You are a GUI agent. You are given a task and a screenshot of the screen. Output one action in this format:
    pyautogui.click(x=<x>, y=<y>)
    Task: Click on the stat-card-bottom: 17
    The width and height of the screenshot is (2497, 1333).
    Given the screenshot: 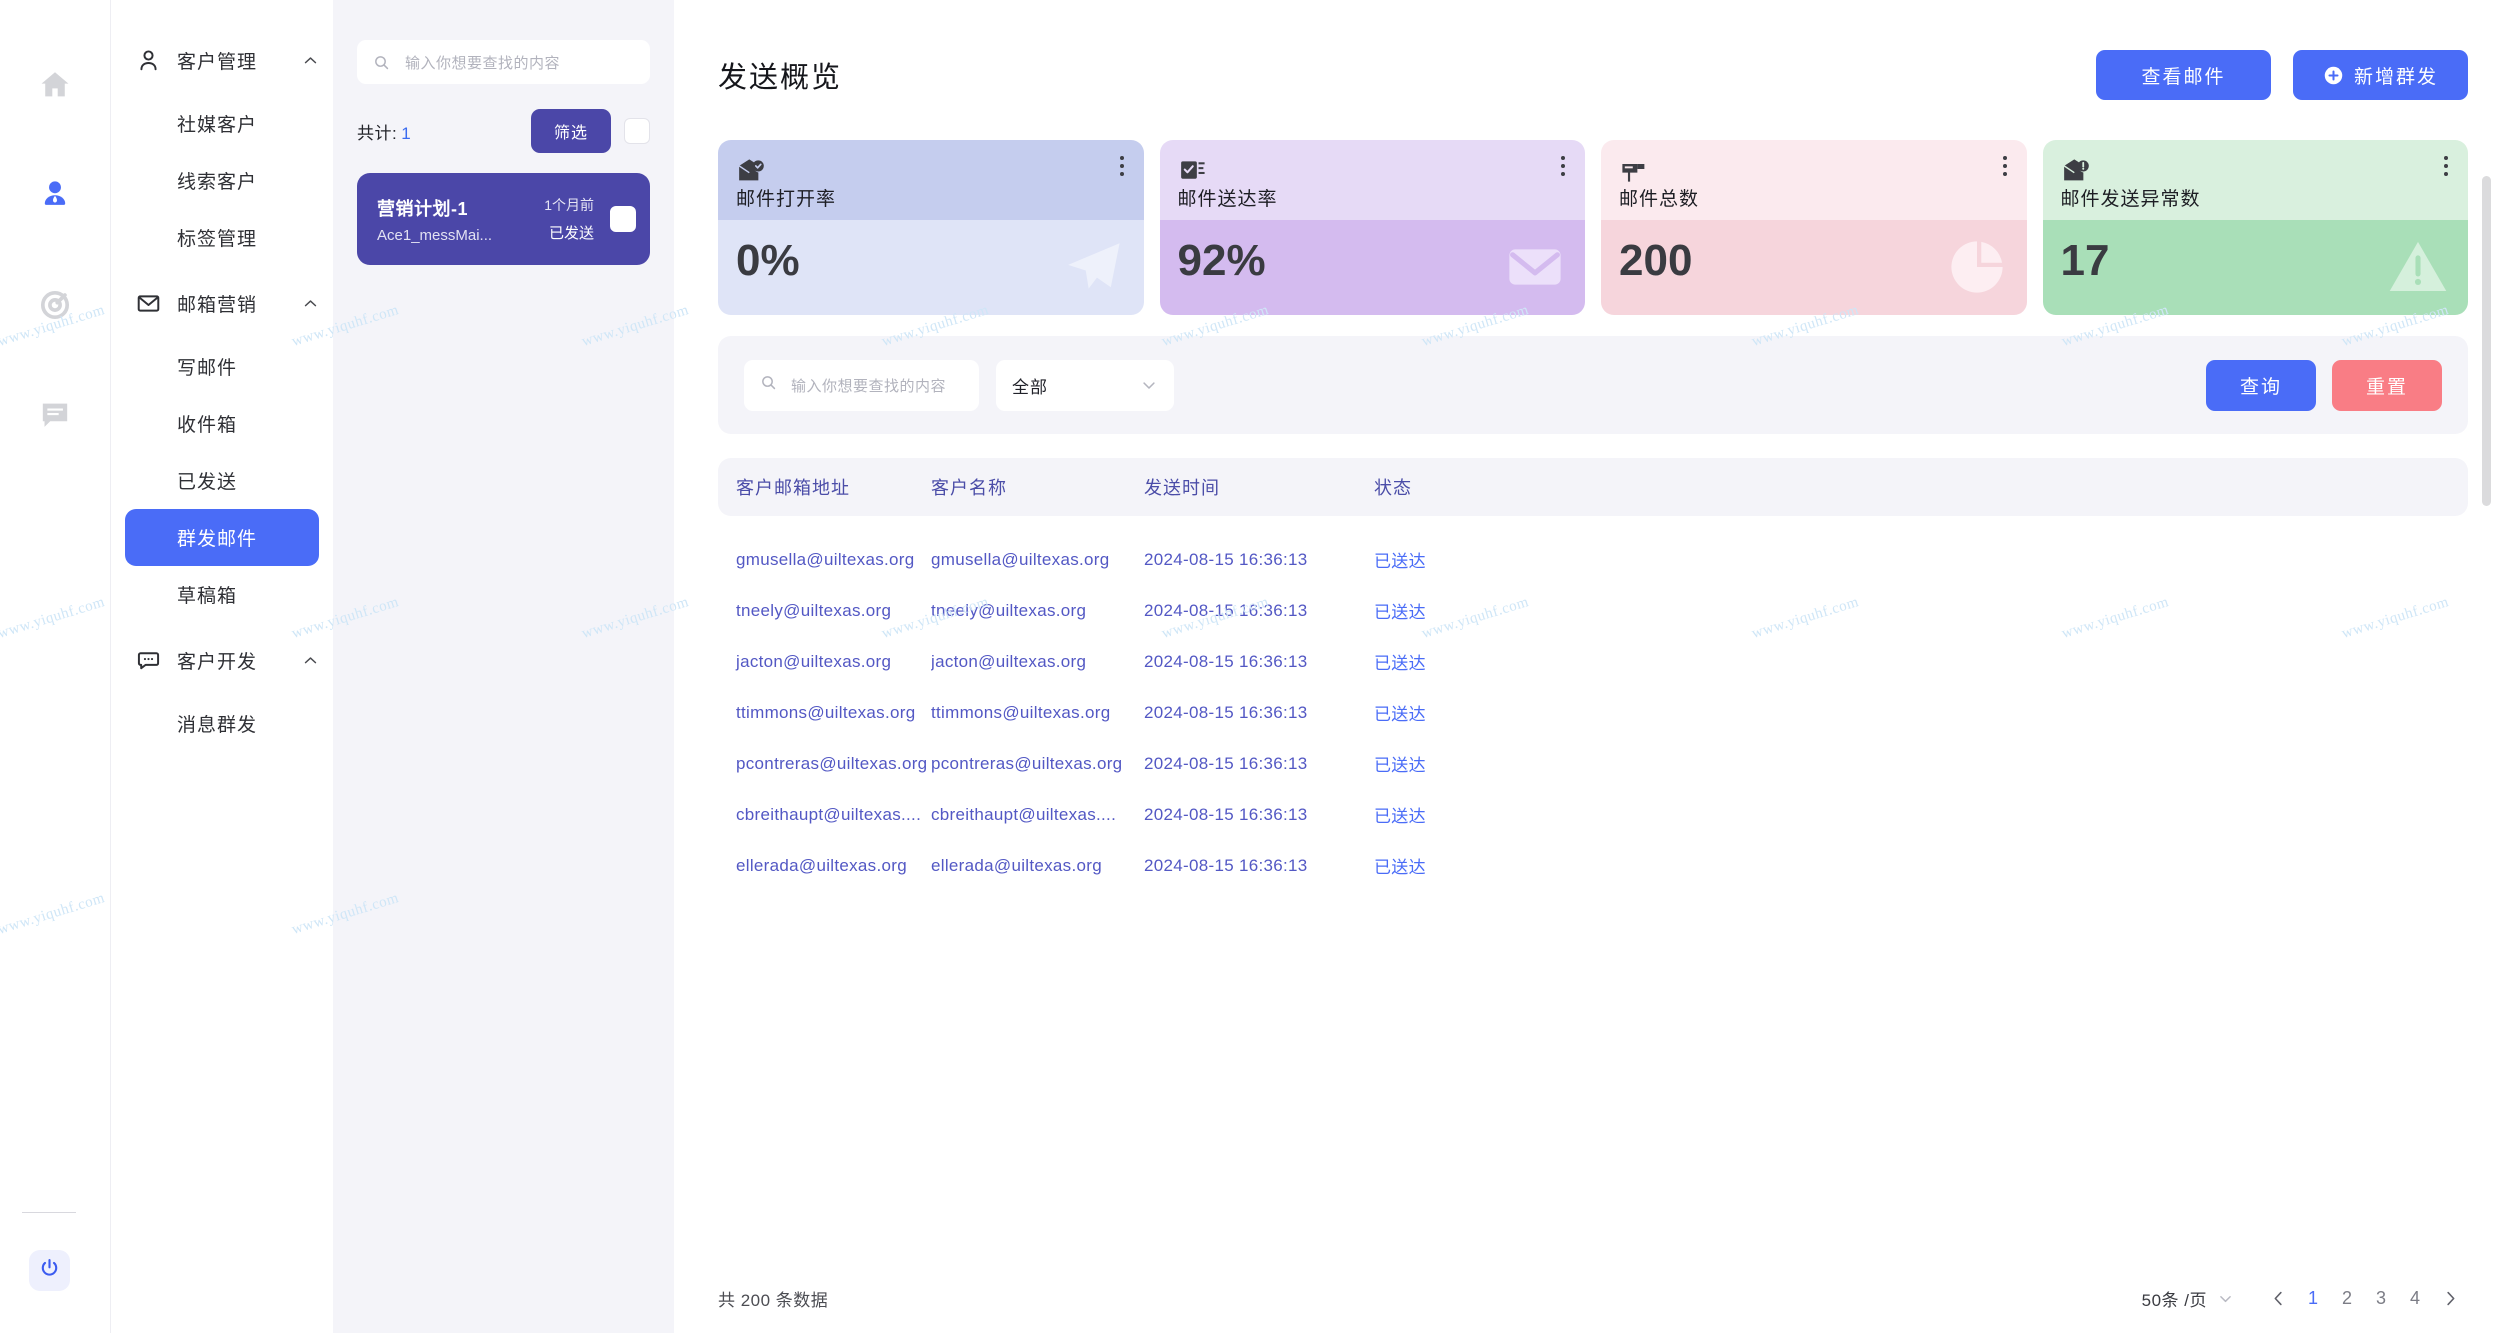 What is the action you would take?
    pyautogui.click(x=2255, y=267)
    